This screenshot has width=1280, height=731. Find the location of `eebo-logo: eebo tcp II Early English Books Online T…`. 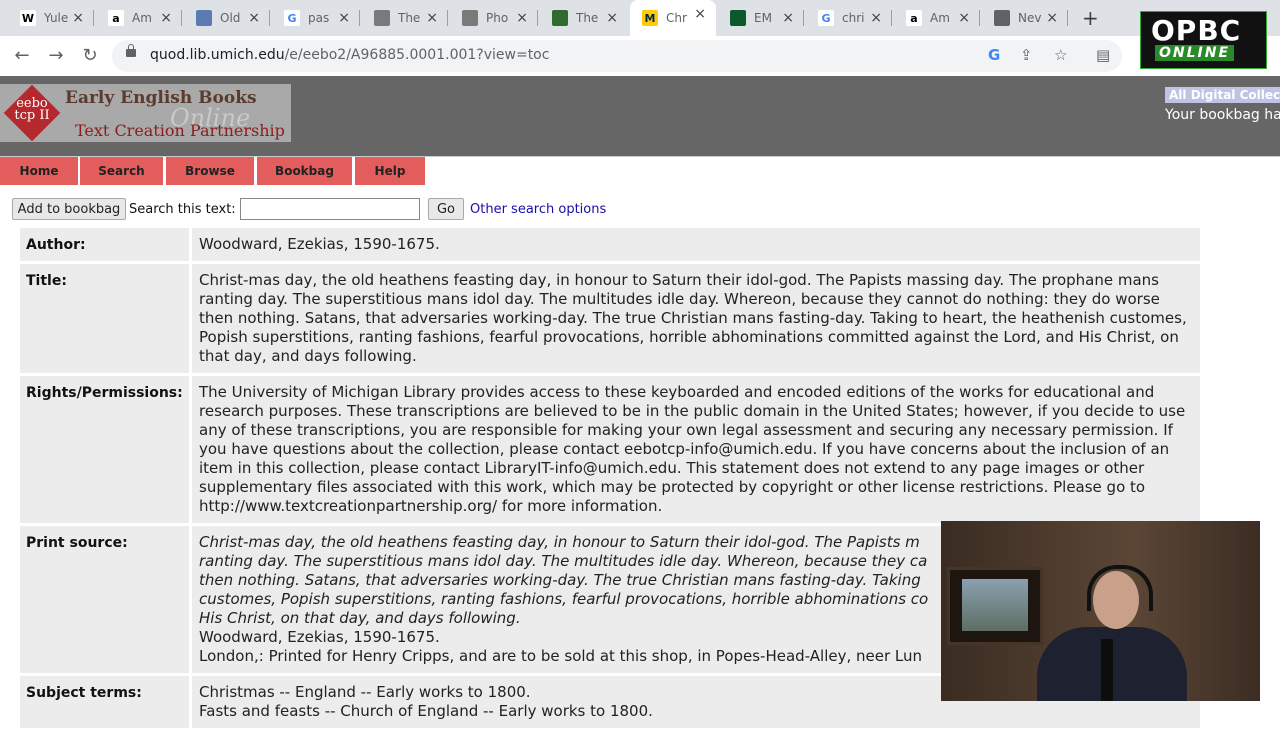

eebo-logo: eebo tcp II Early English Books Online T… is located at coordinates (145, 113).